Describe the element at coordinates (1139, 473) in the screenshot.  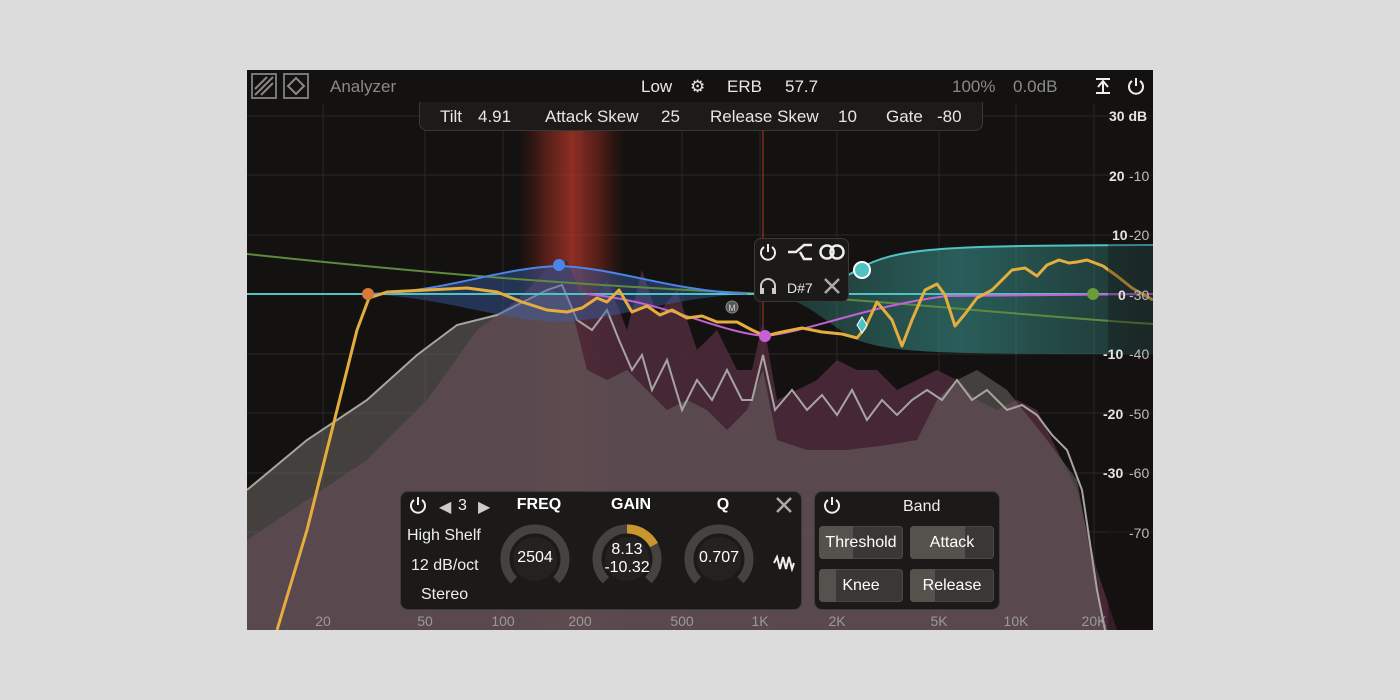
I see `db-right-60: -60` at that location.